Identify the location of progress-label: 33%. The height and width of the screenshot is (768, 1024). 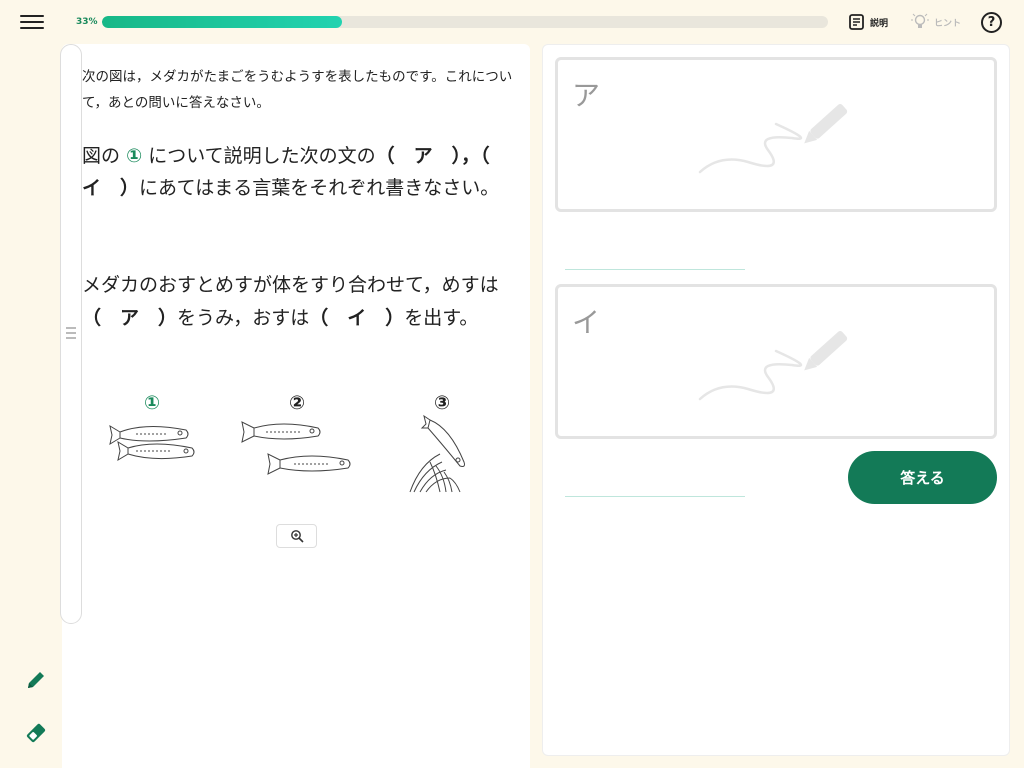
(87, 22).